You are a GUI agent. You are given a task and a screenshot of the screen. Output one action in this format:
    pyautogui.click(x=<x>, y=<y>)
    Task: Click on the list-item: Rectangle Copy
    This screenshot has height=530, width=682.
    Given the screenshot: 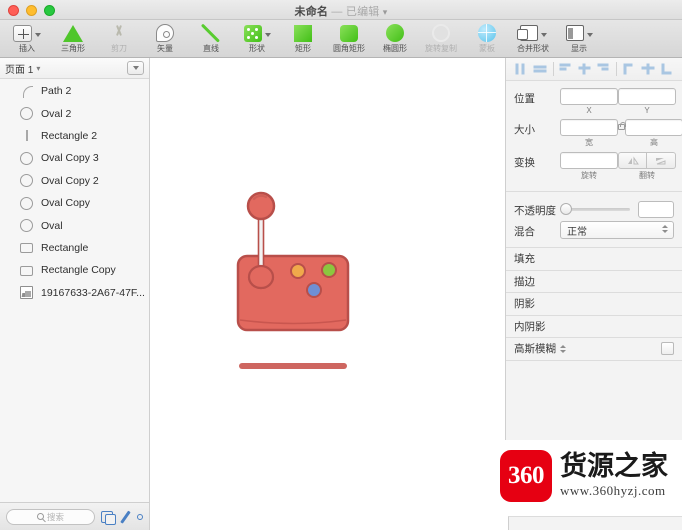 What is the action you would take?
    pyautogui.click(x=74, y=270)
    